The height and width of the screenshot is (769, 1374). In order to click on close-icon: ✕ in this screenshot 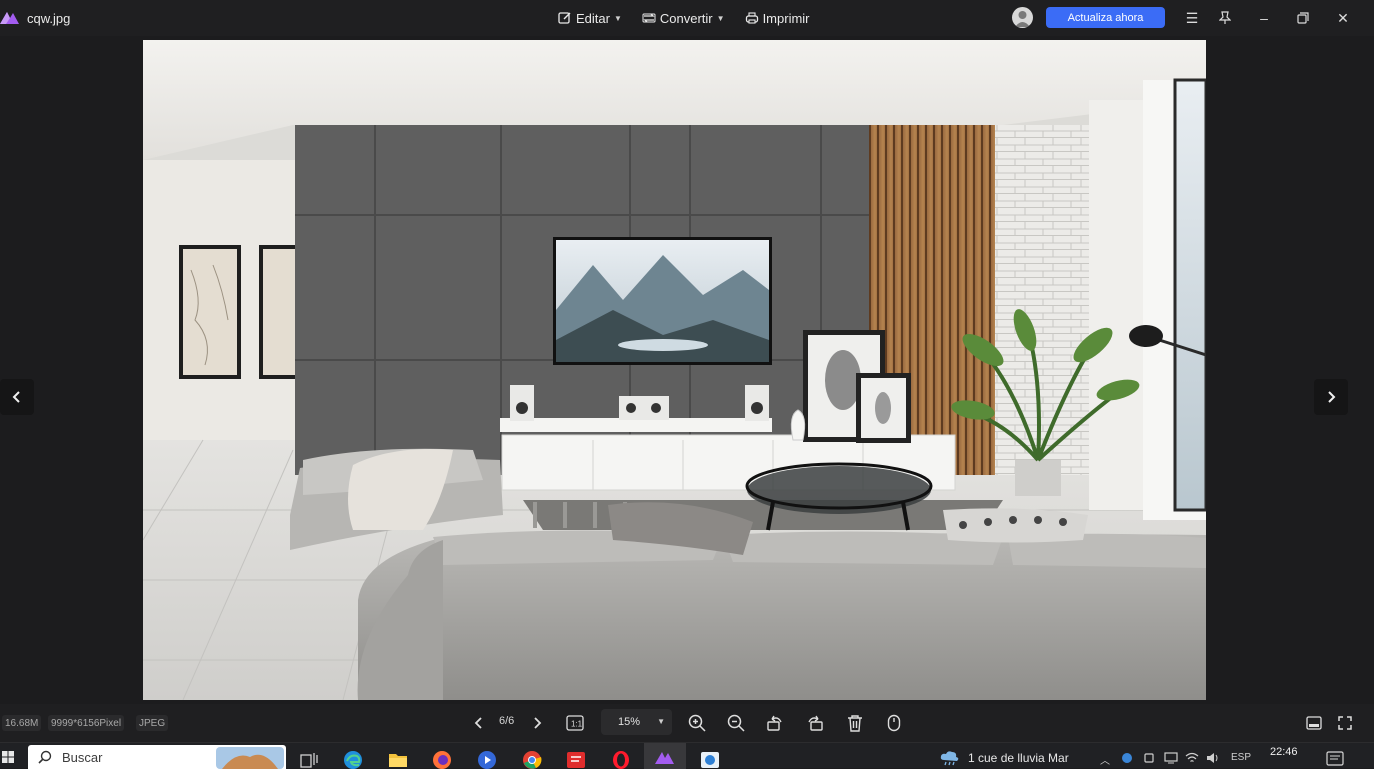, I will do `click(1343, 18)`.